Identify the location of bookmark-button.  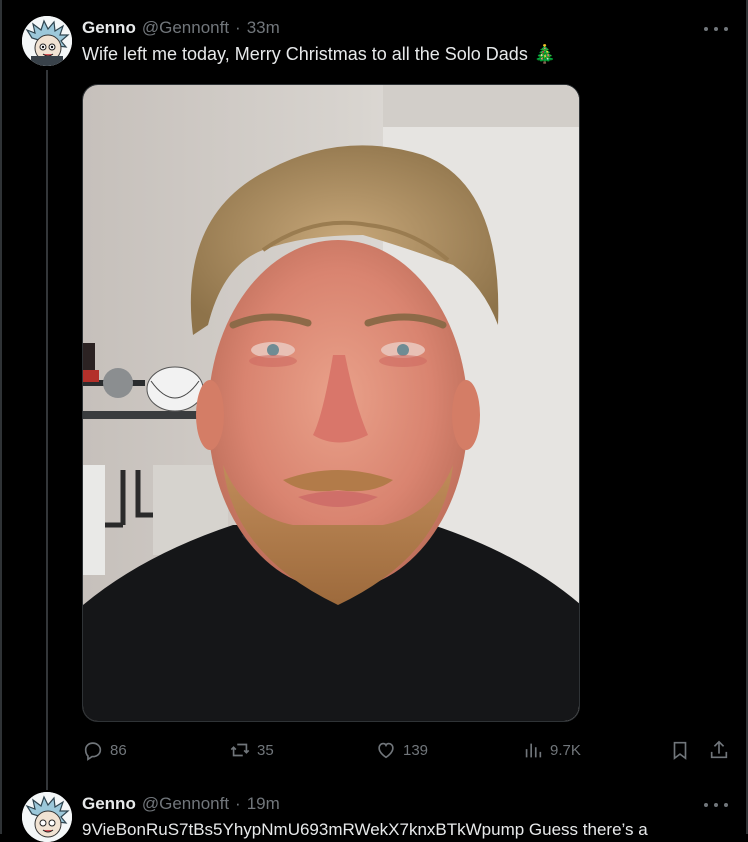
(680, 750).